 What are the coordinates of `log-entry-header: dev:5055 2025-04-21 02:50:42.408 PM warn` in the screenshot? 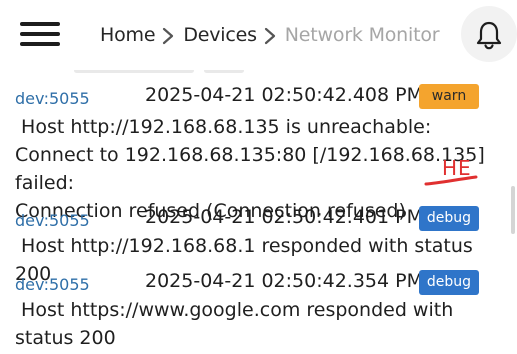 It's located at (255, 97).